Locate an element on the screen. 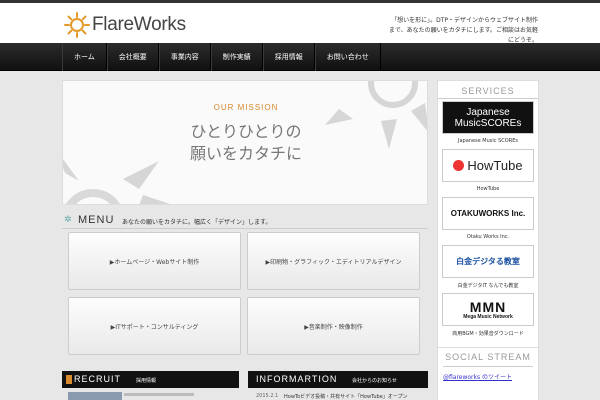 This screenshot has height=400, width=600. nav-item-business: 事業内容 is located at coordinates (184, 57).